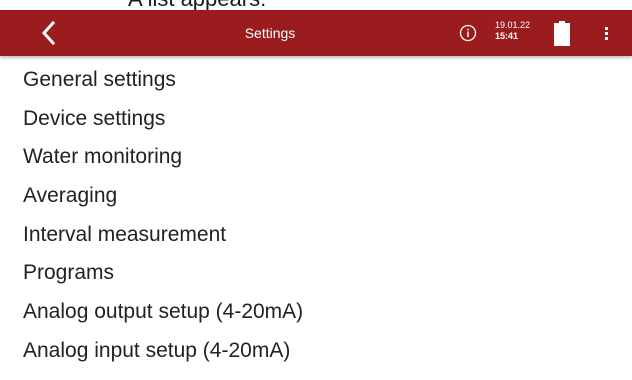 The width and height of the screenshot is (632, 380). I want to click on chevron-left-icon, so click(48, 33).